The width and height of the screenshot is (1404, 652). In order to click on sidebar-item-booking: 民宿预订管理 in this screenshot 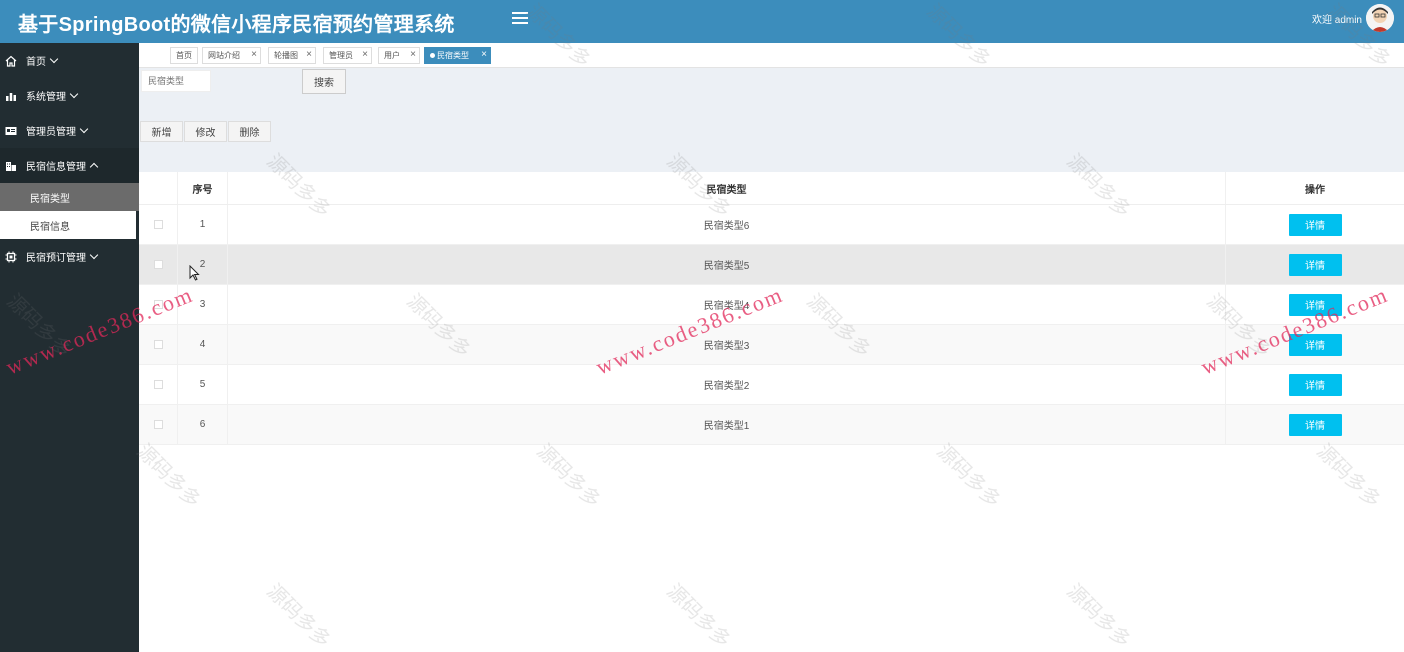, I will do `click(69, 256)`.